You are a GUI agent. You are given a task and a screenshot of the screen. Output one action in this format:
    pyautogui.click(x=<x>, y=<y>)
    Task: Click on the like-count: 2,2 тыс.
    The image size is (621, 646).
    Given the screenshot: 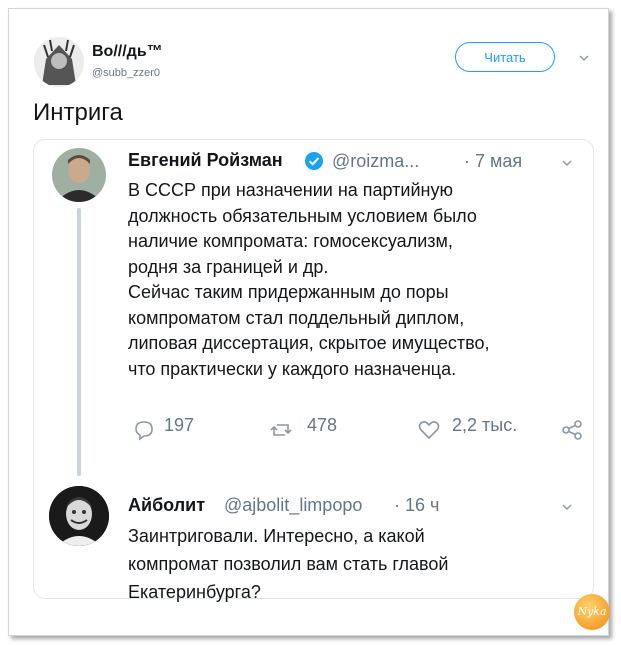 What is the action you would take?
    pyautogui.click(x=485, y=425)
    